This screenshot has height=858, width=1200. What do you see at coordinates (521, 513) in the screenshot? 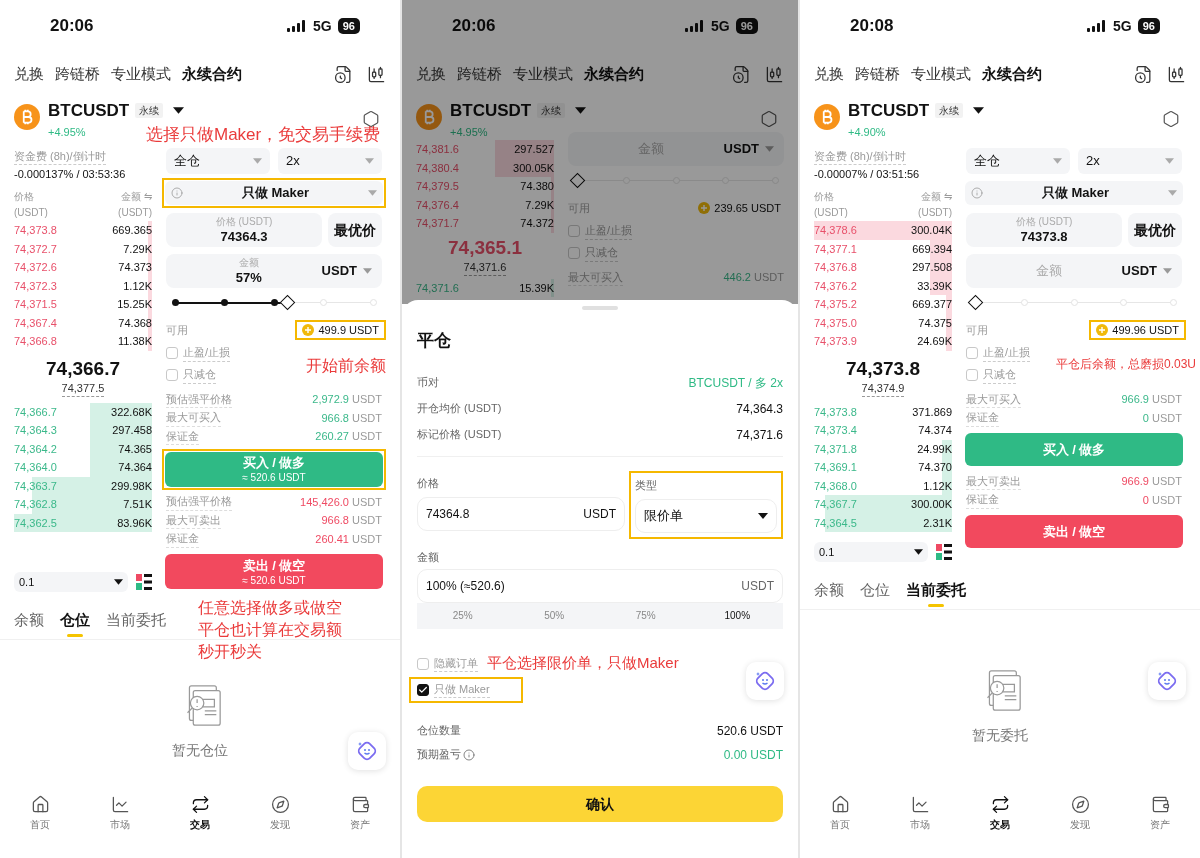
I see `price-field: 74364.8 USDT` at bounding box center [521, 513].